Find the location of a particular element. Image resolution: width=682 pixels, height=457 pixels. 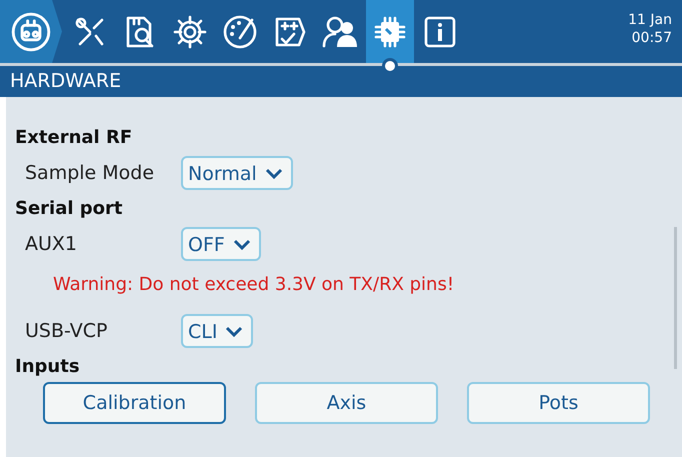

field-label: Sample Mode is located at coordinates (90, 173).